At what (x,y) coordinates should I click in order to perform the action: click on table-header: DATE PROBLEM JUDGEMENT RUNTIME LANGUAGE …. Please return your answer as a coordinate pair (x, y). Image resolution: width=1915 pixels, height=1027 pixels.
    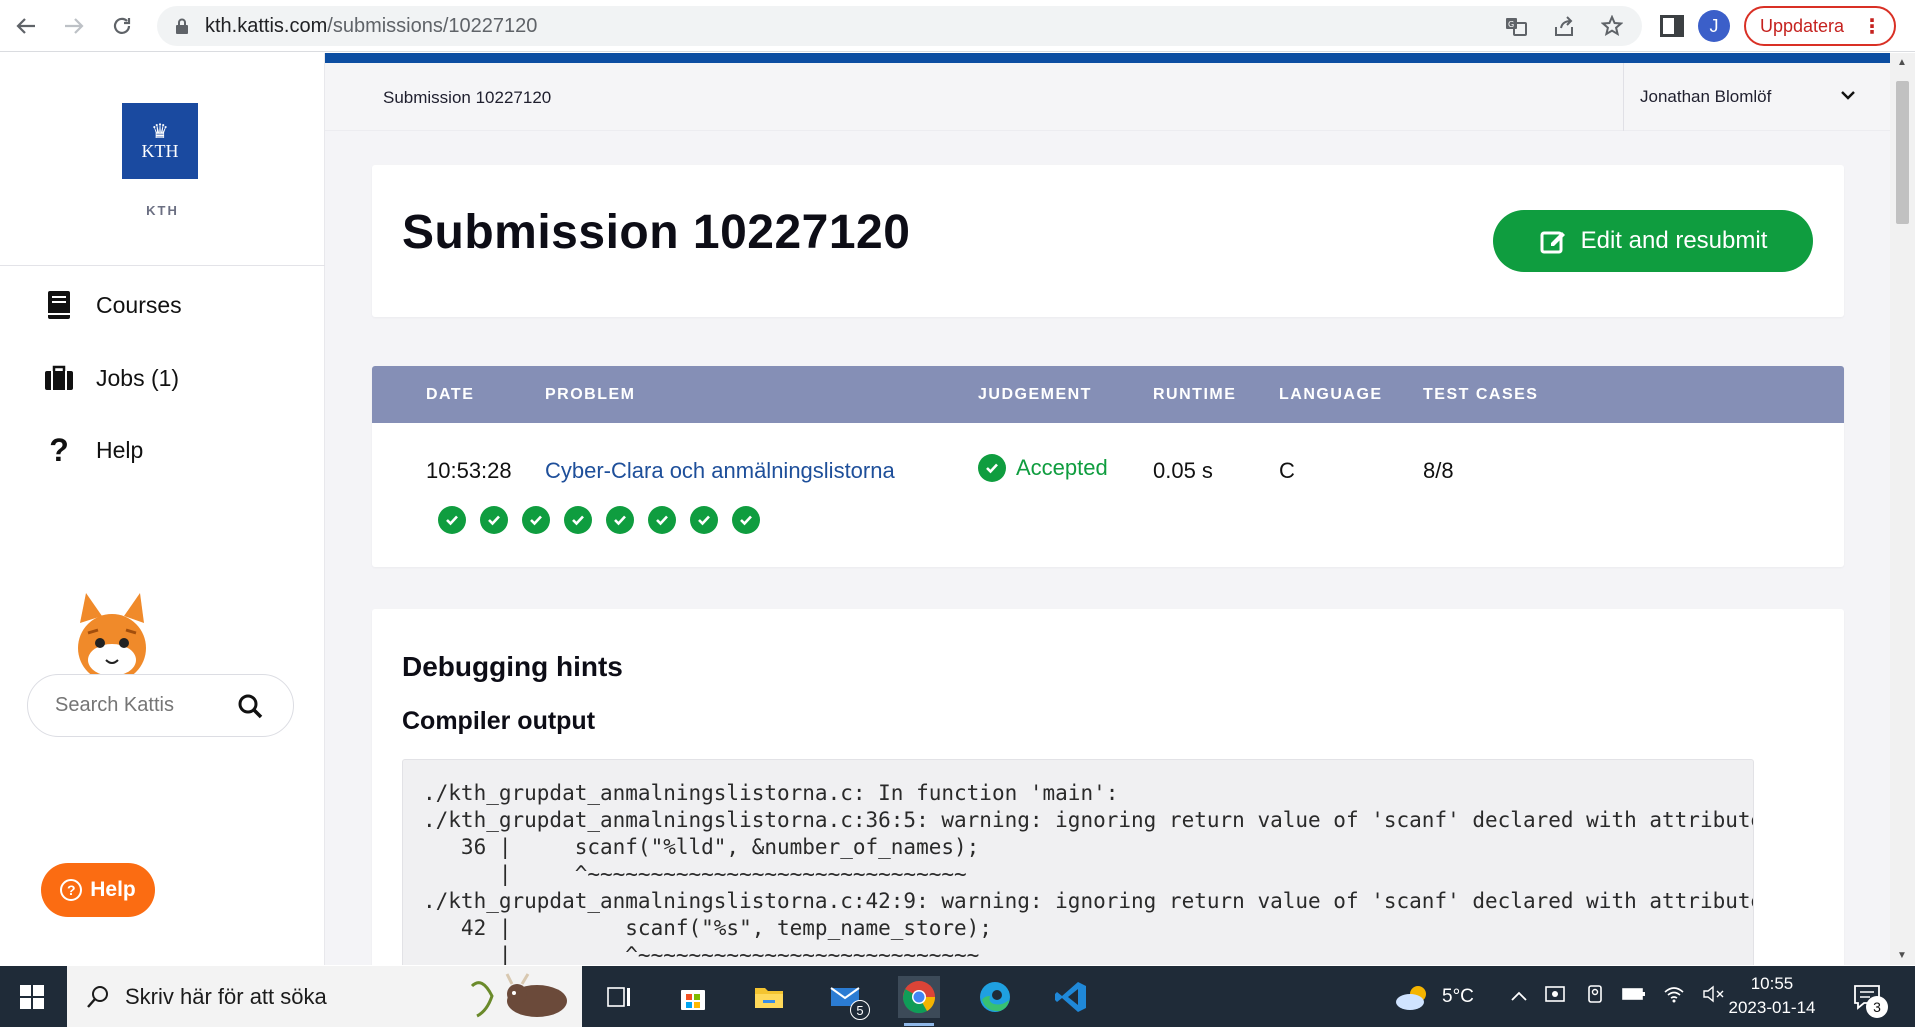
    Looking at the image, I should click on (1108, 394).